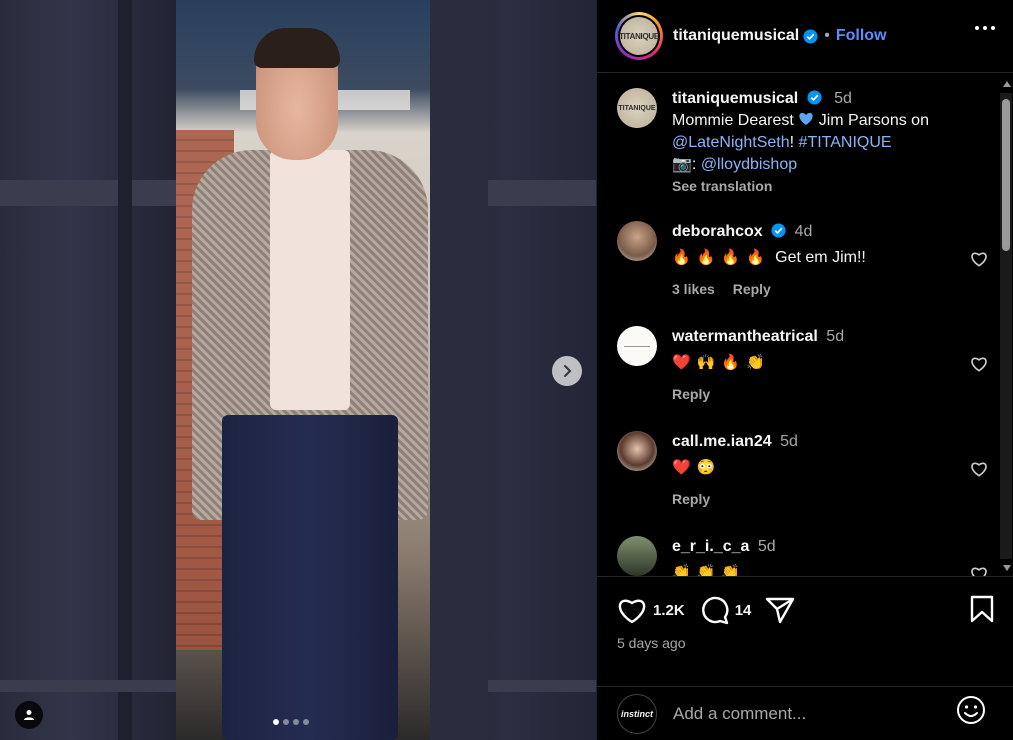 This screenshot has width=1013, height=740. I want to click on caption-avatar: TITANIQUE, so click(637, 108).